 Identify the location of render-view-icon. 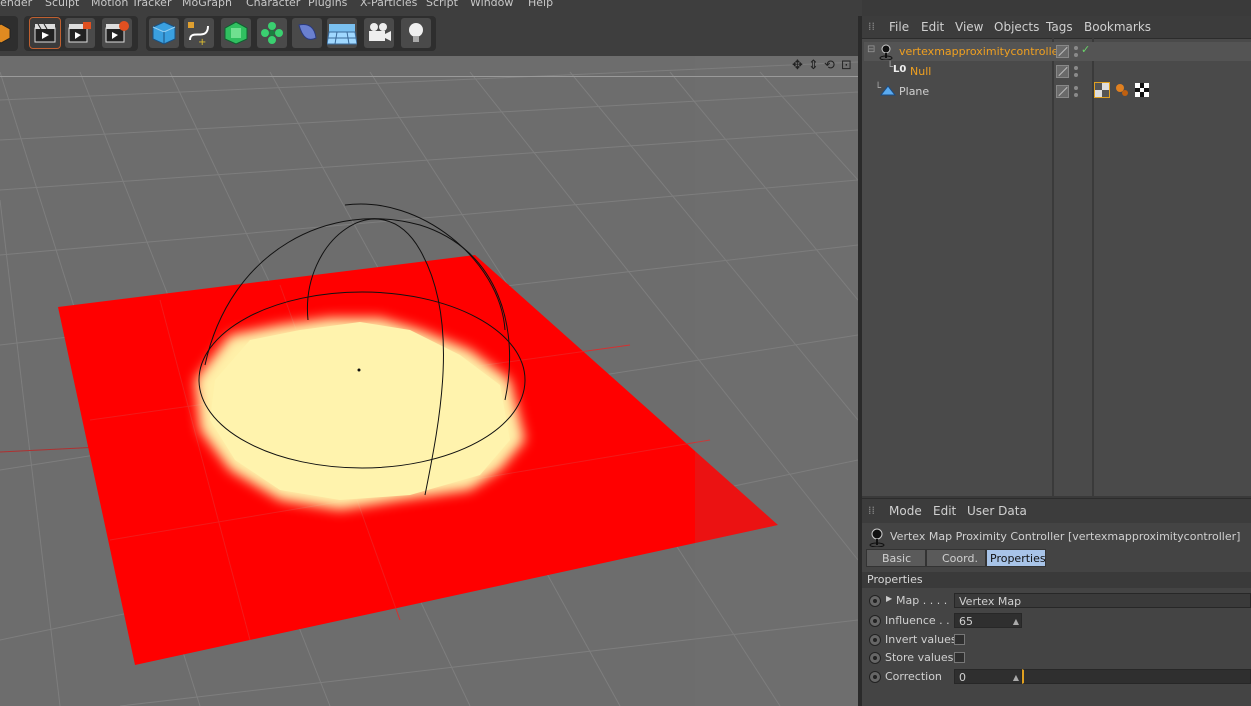
(45, 33).